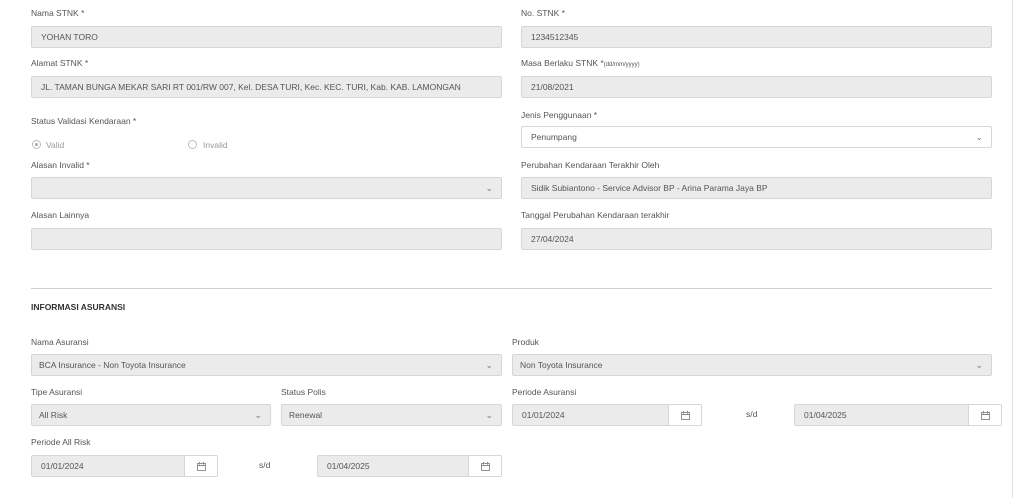 This screenshot has width=1024, height=498. What do you see at coordinates (756, 137) in the screenshot?
I see `jenis-penggunaan-select: Penumpang ⌄` at bounding box center [756, 137].